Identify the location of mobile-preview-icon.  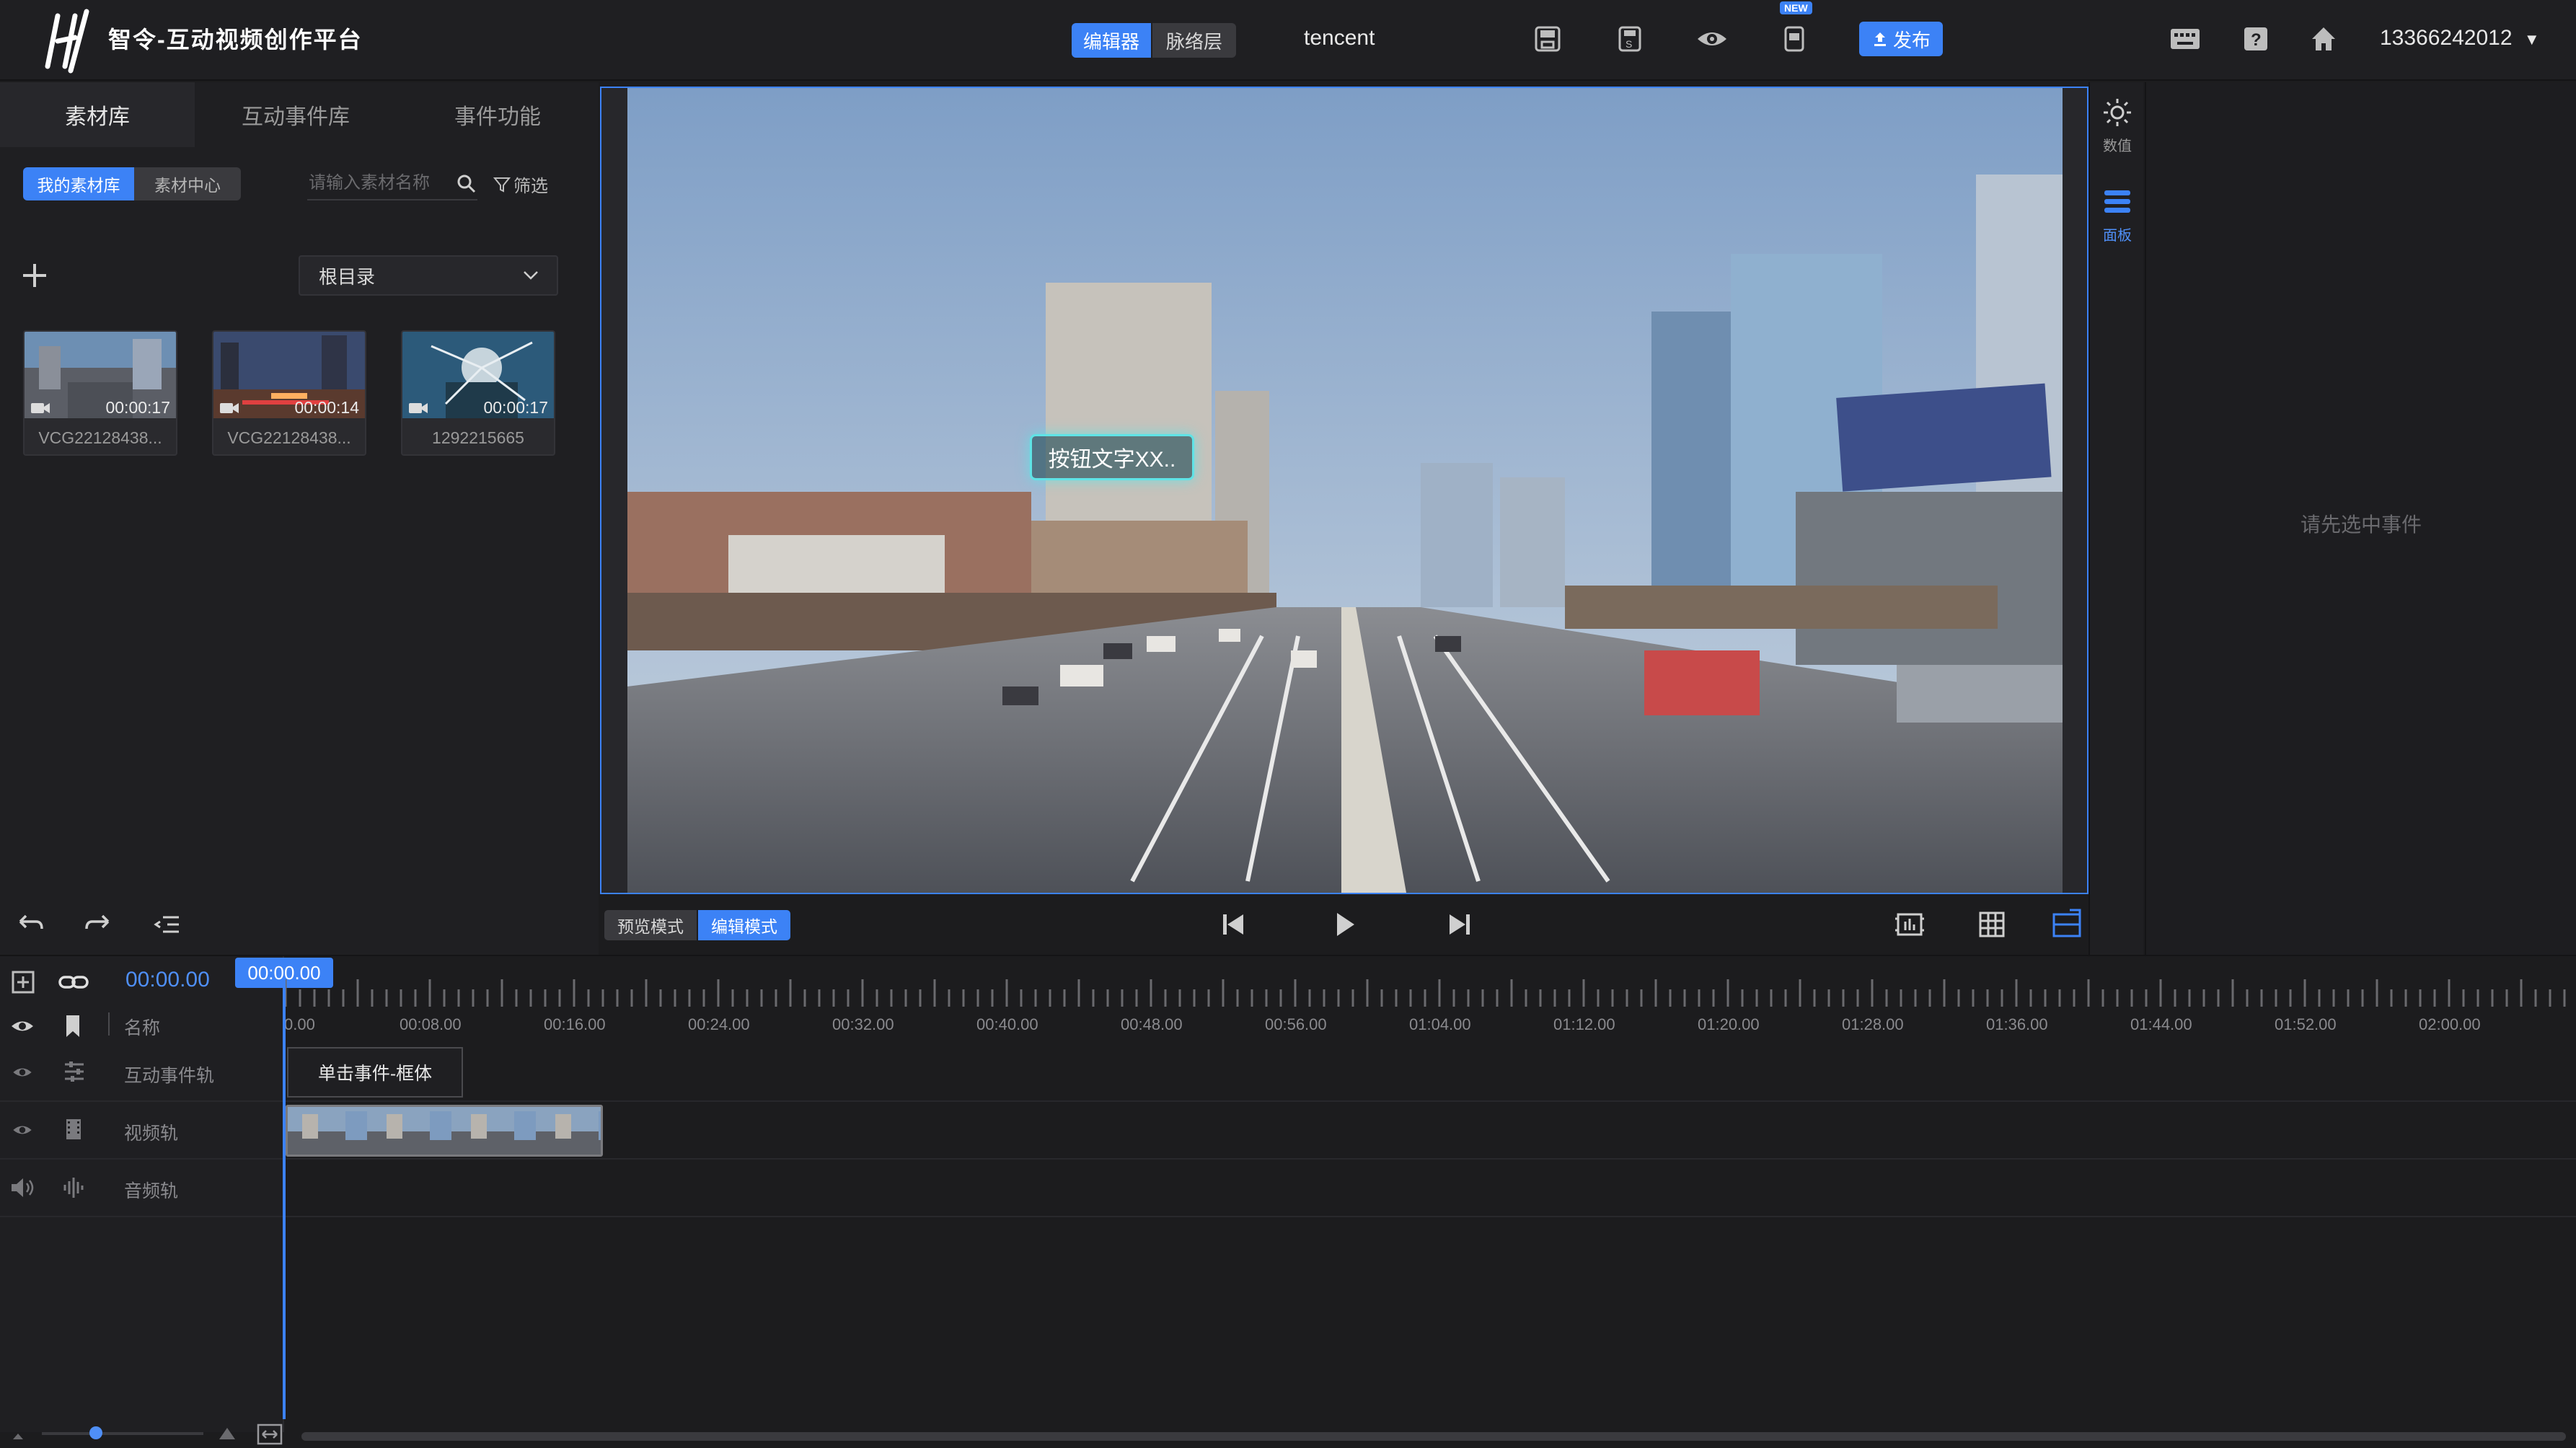
(1794, 39).